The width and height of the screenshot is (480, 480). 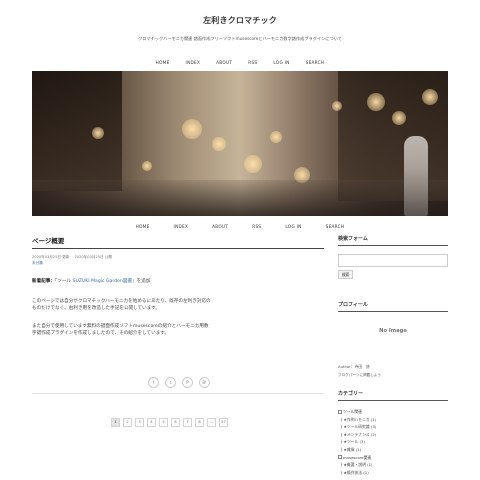 What do you see at coordinates (393, 240) in the screenshot?
I see `search-widget-title: 検索フォーム` at bounding box center [393, 240].